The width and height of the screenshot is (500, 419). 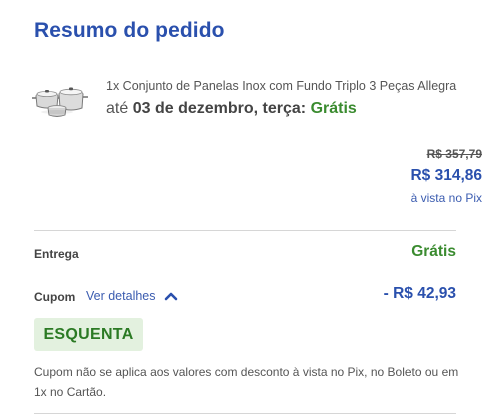 What do you see at coordinates (55, 297) in the screenshot?
I see `coupon-label: Cupom` at bounding box center [55, 297].